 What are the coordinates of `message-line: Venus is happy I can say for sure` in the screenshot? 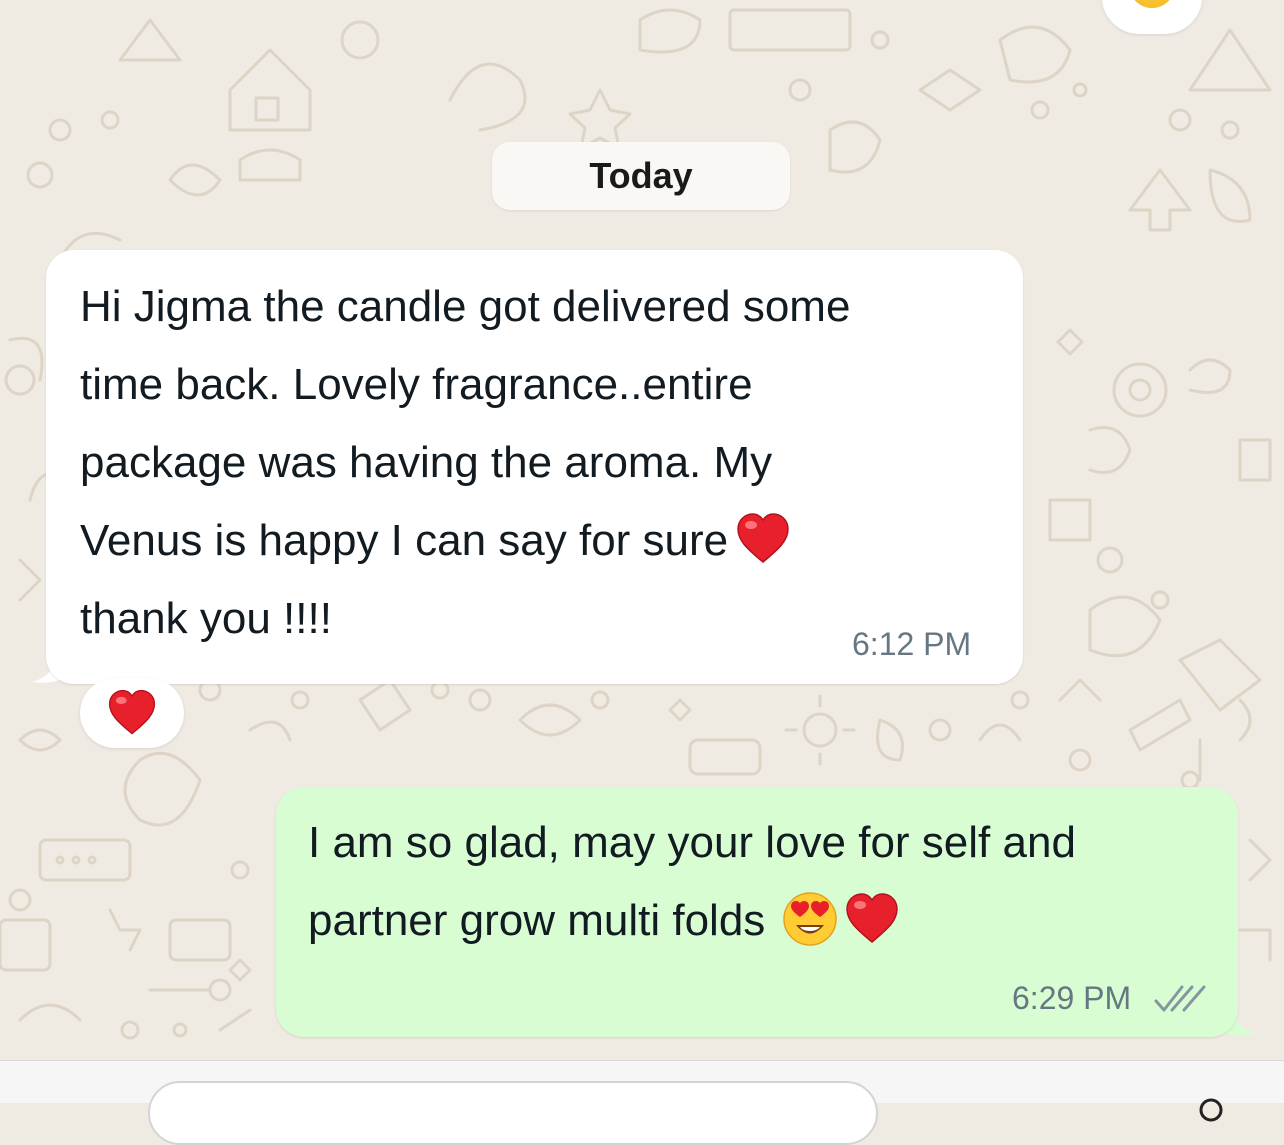 It's located at (465, 541).